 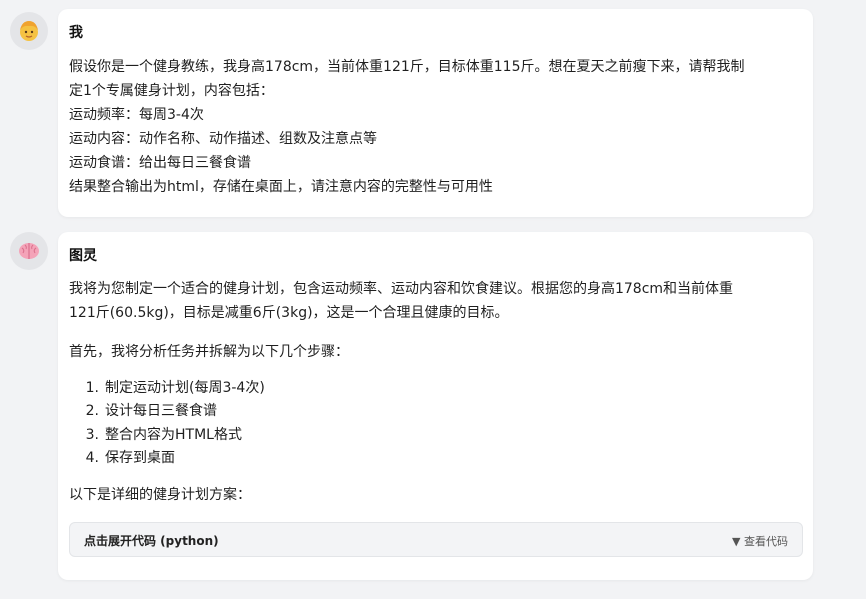 I want to click on list-item-number: 3., so click(x=92, y=435).